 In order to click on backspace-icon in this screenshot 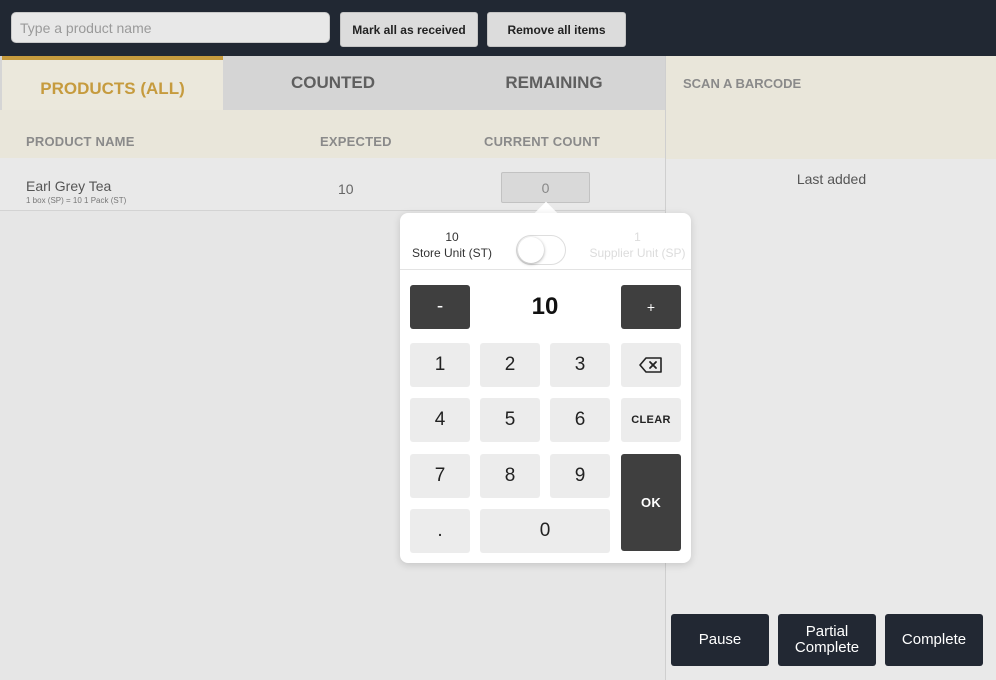, I will do `click(650, 365)`.